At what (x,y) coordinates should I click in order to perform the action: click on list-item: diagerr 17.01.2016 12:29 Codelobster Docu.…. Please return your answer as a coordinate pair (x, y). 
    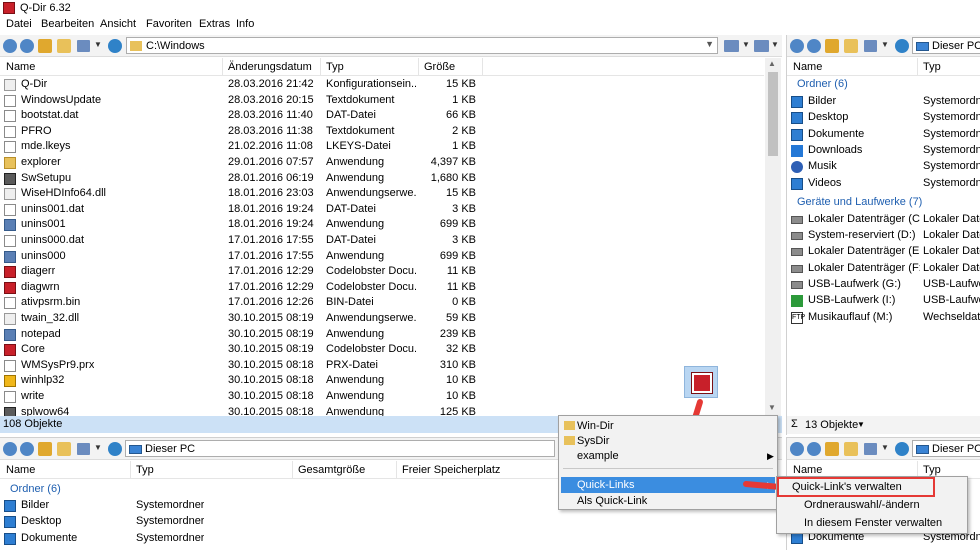
    Looking at the image, I should click on (382, 272).